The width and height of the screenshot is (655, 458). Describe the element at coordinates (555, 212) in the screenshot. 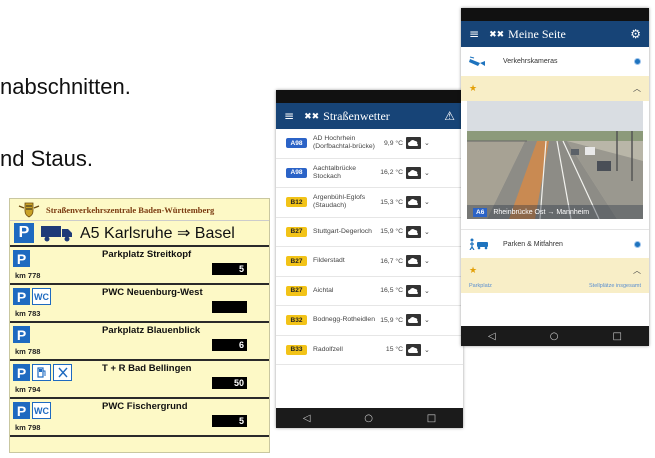

I see `camera-caption: A6 Rheinbrücke Ost → Mannheim` at that location.